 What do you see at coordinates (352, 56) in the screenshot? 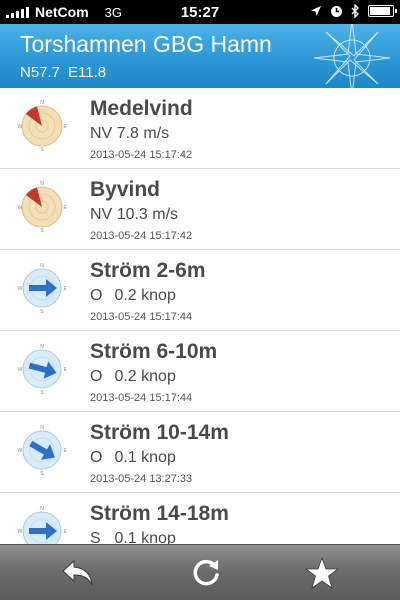
I see `compass-star-icon` at bounding box center [352, 56].